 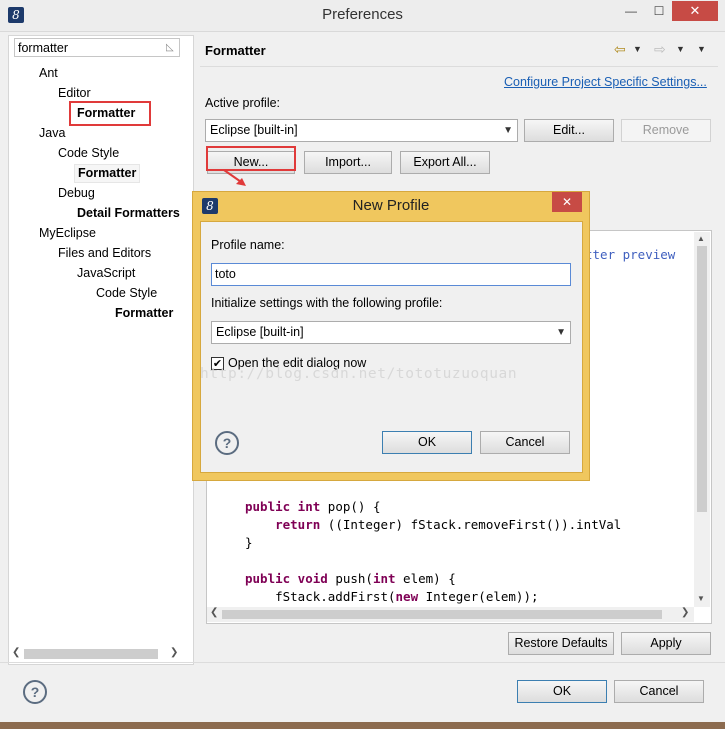 What do you see at coordinates (88, 153) in the screenshot?
I see `tree-item-java-code-style: Code Style` at bounding box center [88, 153].